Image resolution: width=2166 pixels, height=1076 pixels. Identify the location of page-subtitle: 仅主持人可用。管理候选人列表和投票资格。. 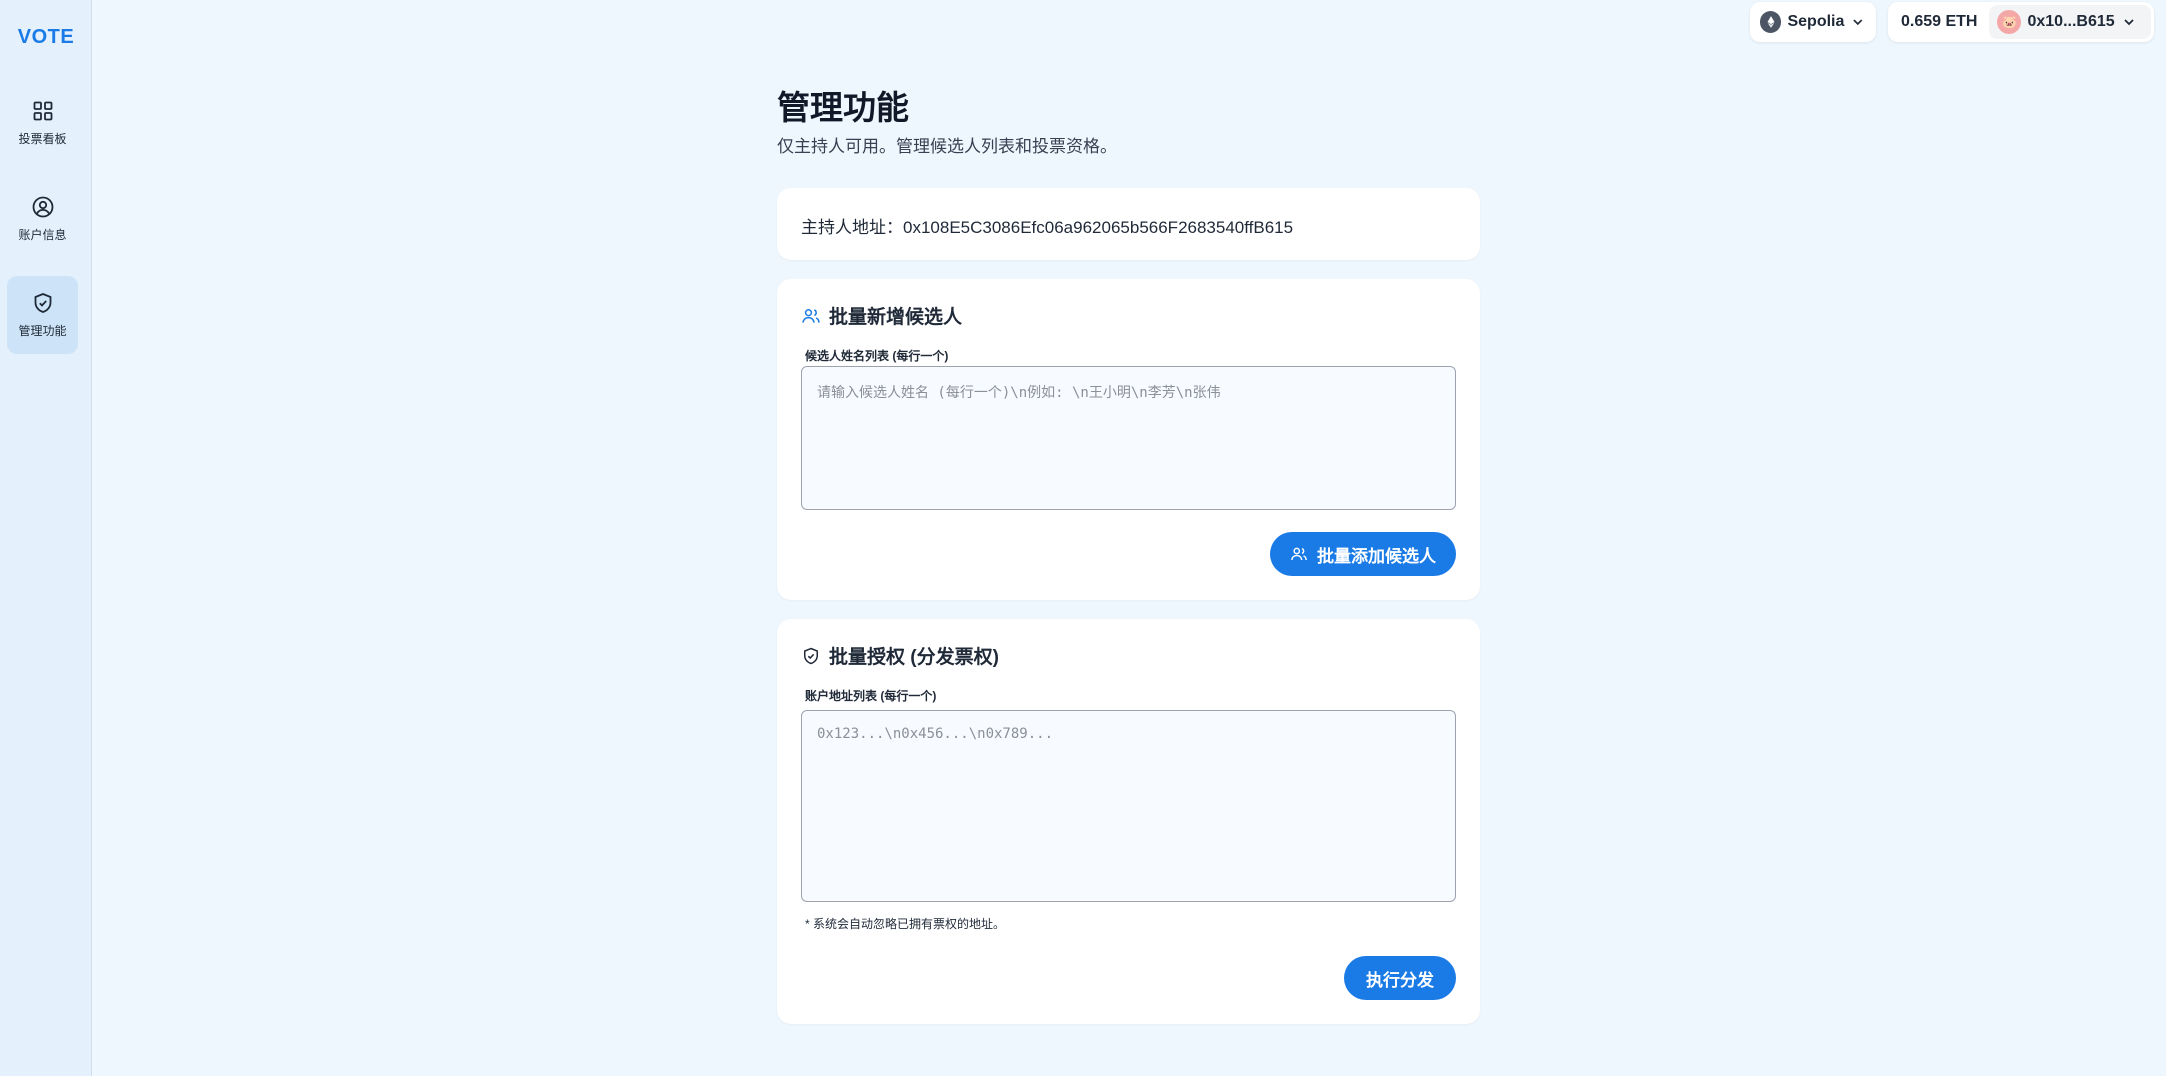
(947, 146).